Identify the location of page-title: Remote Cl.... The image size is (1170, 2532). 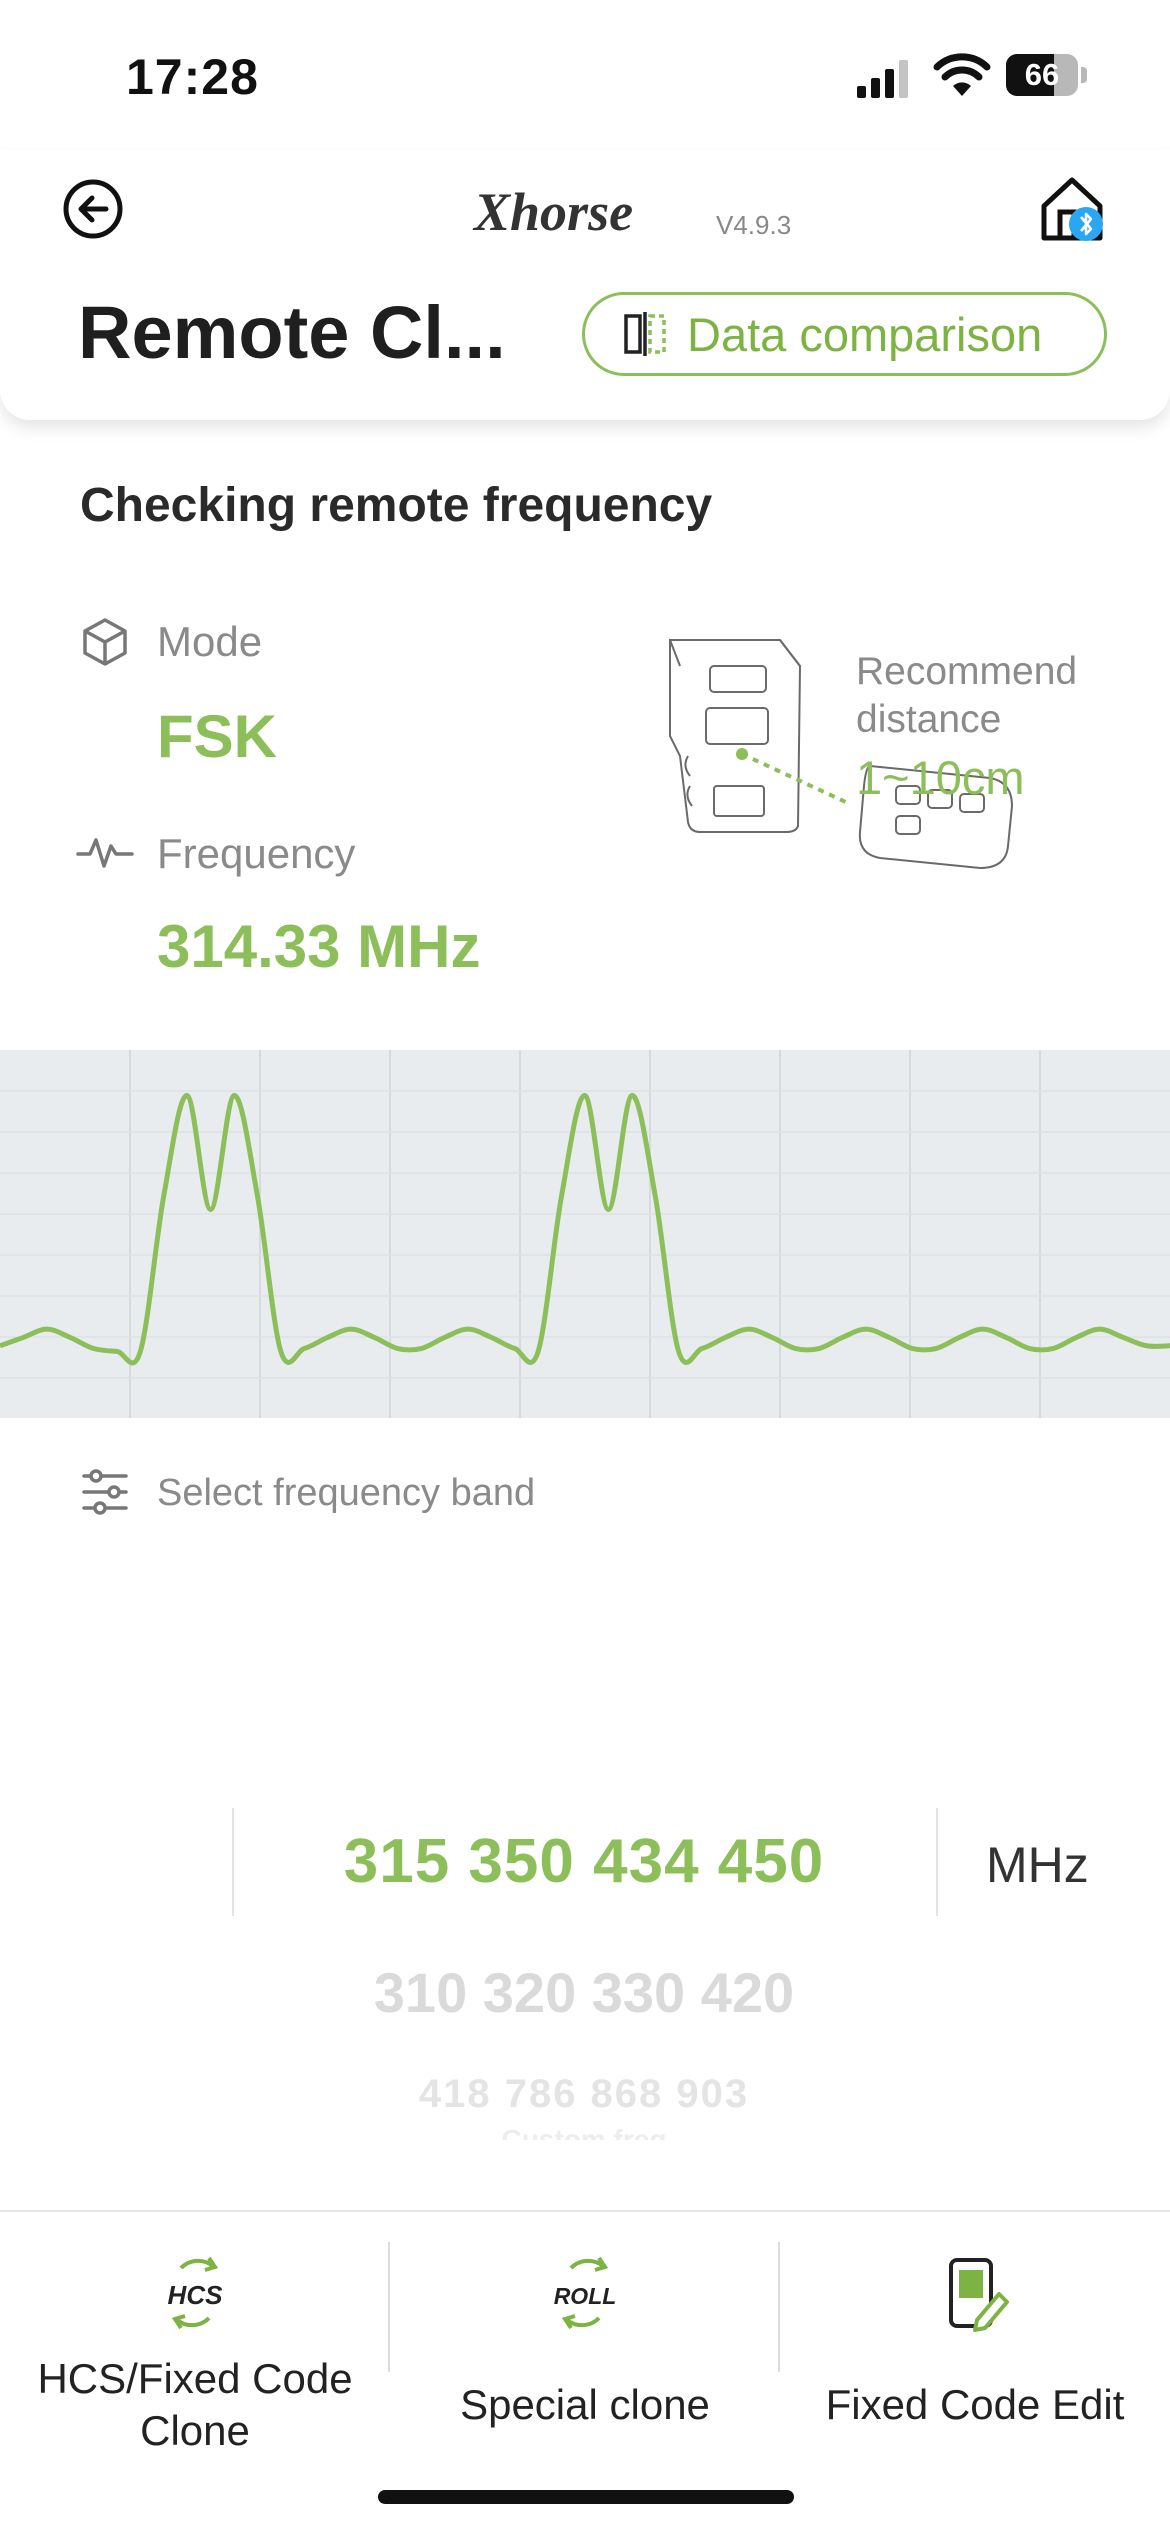
(292, 332).